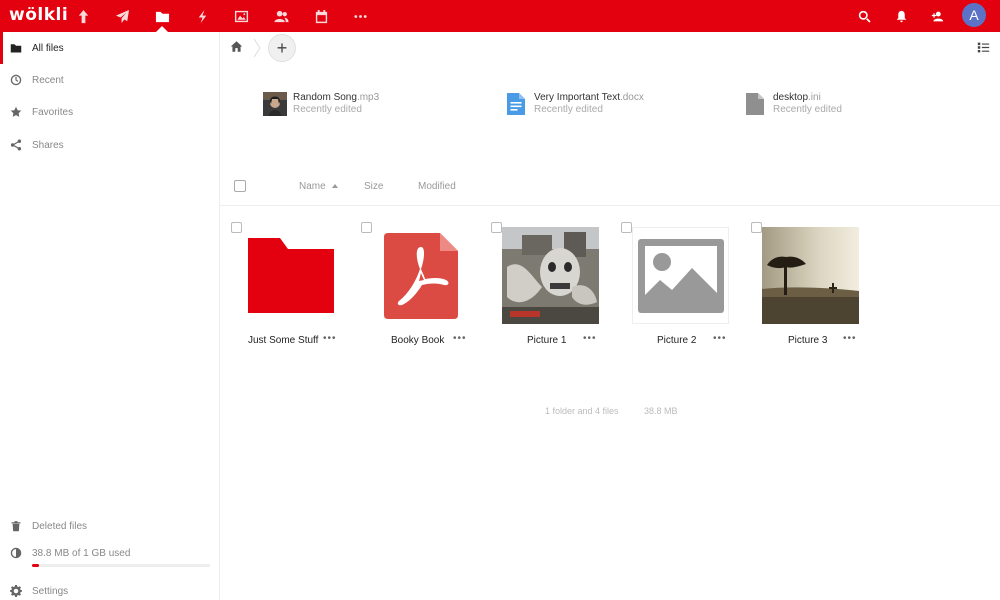 This screenshot has height=600, width=1000. Describe the element at coordinates (661, 411) in the screenshot. I see `total-size-summary: 38.8 MB` at that location.